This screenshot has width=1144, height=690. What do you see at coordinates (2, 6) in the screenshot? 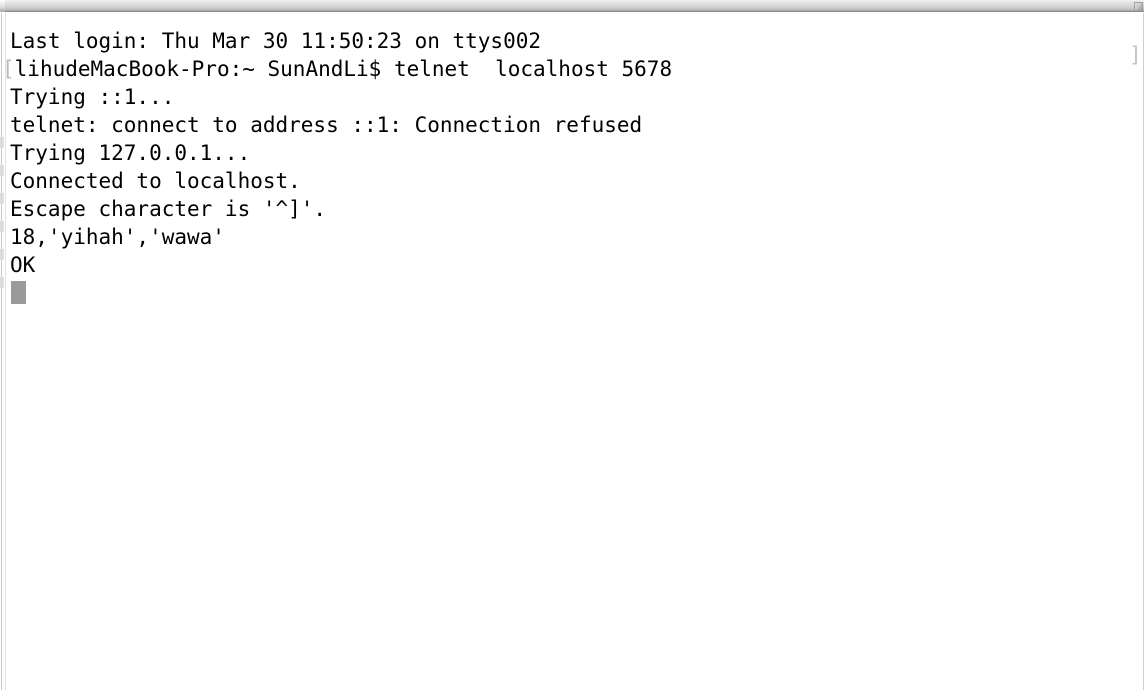
I see `titlebar-left-notch` at bounding box center [2, 6].